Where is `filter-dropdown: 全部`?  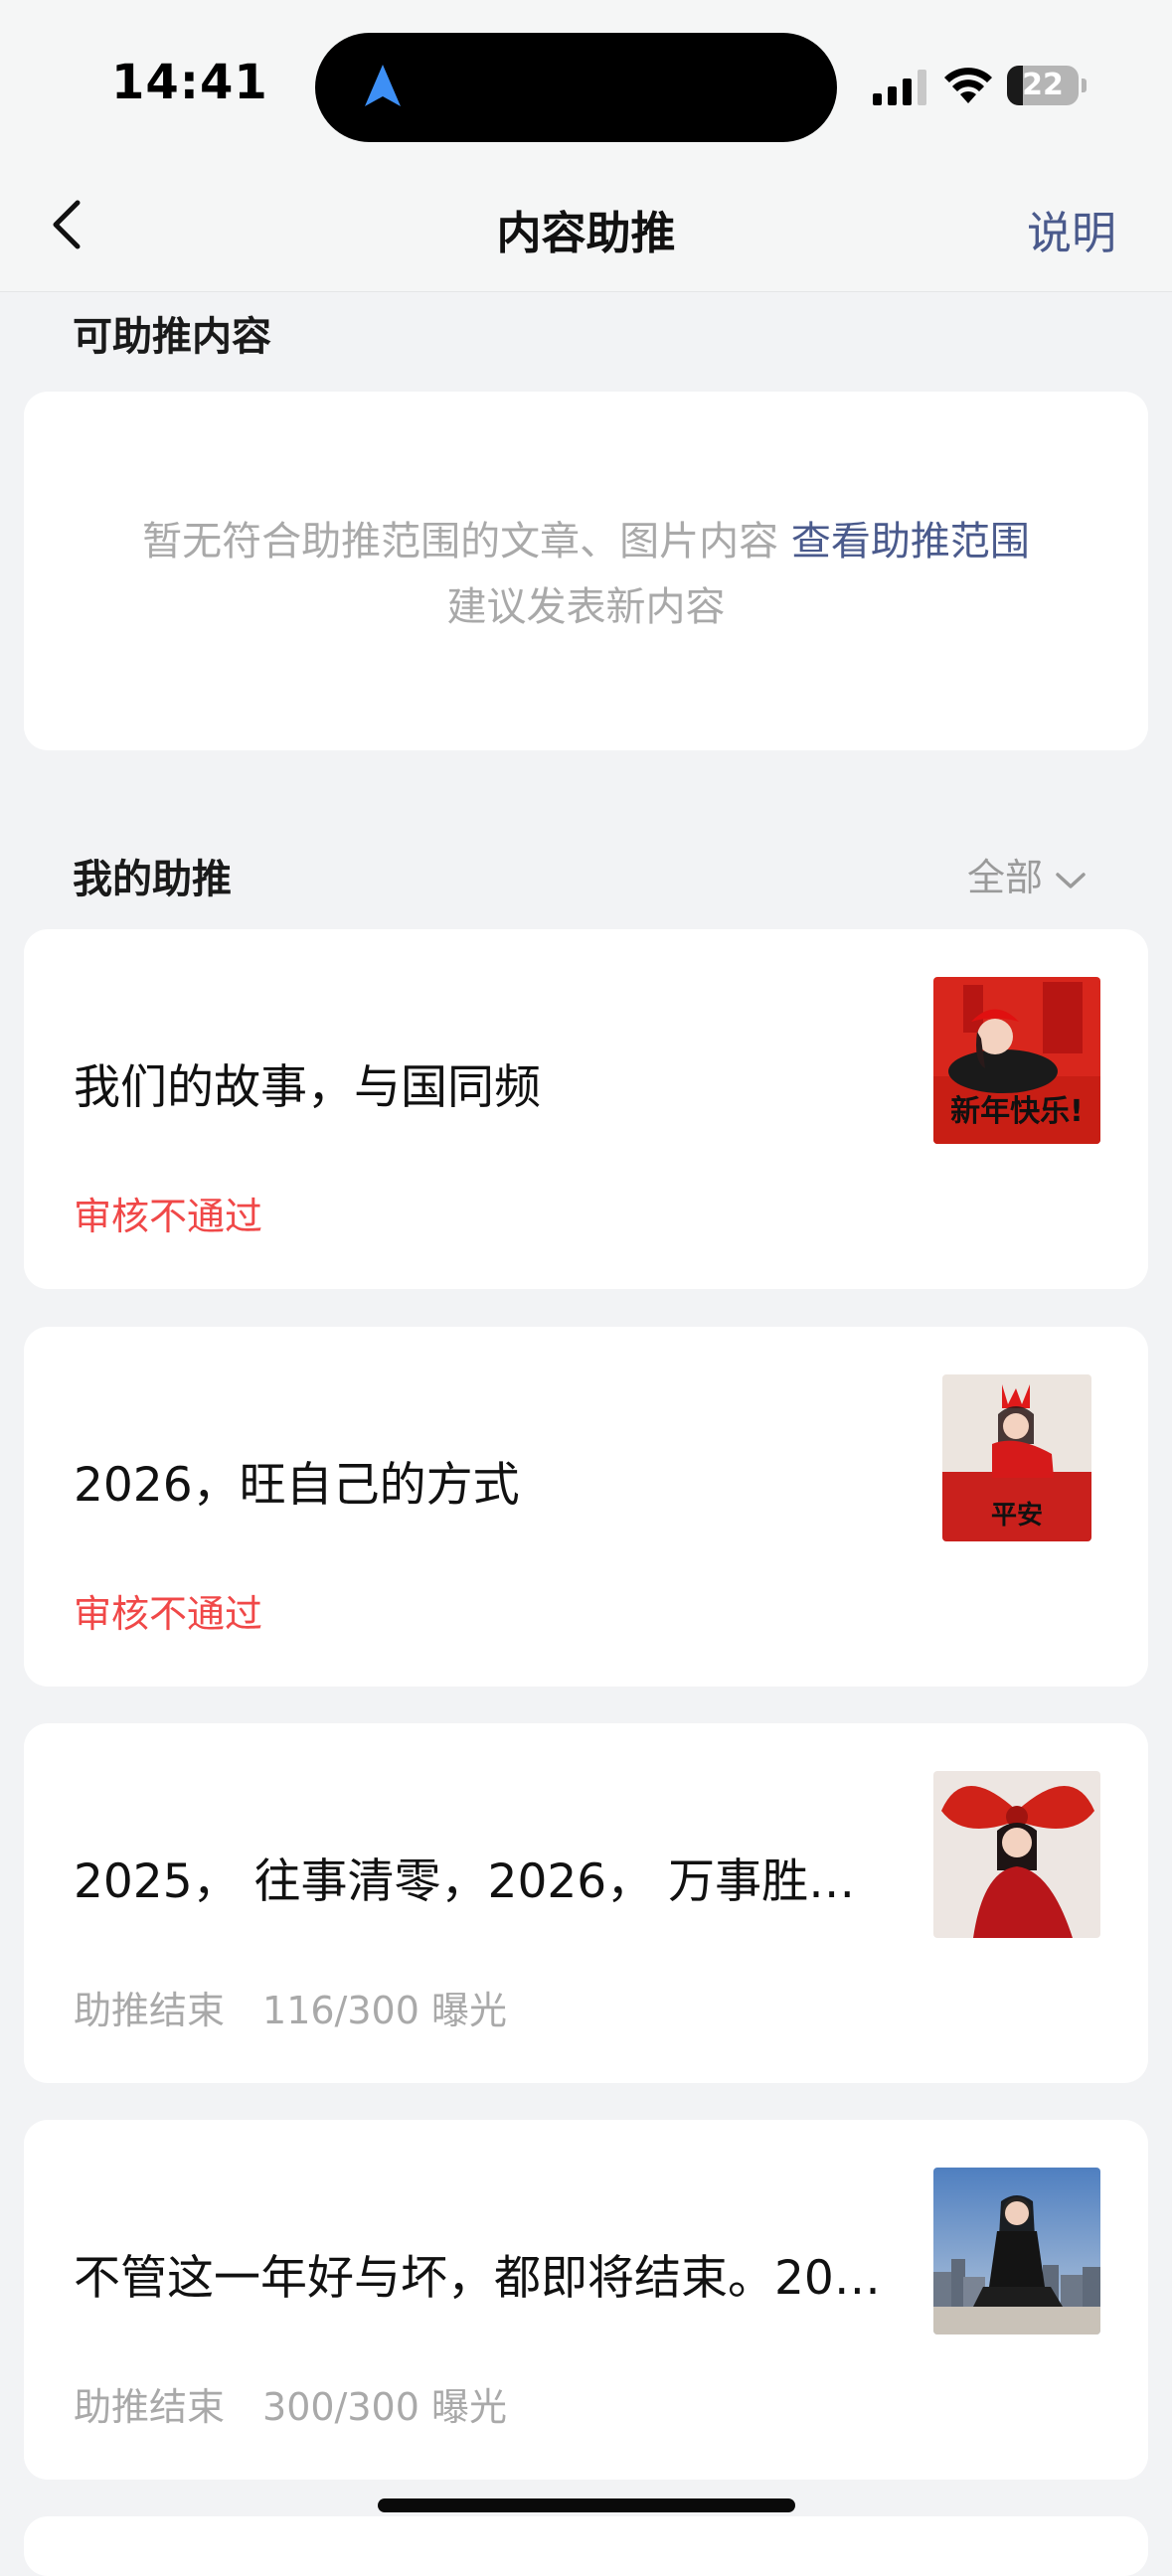
filter-dropdown: 全部 is located at coordinates (1027, 874).